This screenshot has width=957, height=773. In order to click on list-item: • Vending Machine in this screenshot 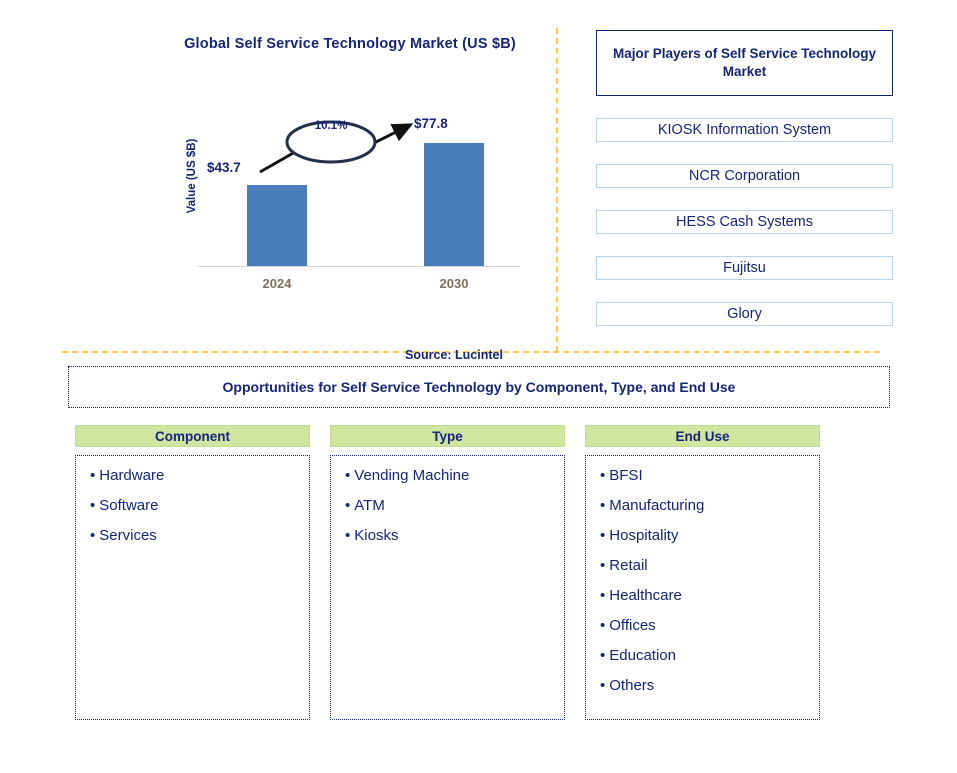, I will do `click(454, 475)`.